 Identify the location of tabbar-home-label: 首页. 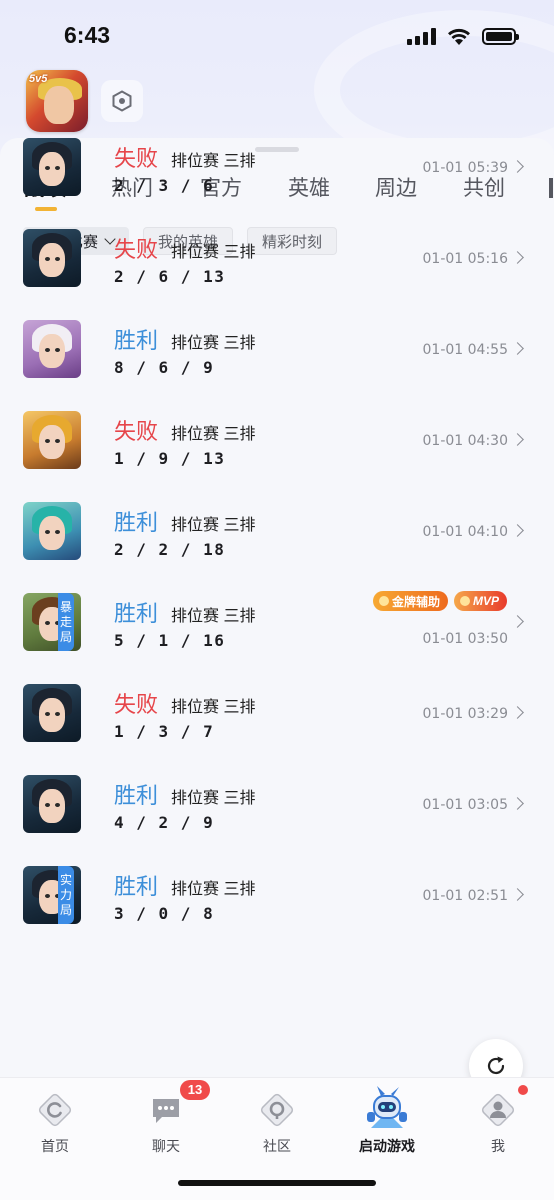
(55, 1146).